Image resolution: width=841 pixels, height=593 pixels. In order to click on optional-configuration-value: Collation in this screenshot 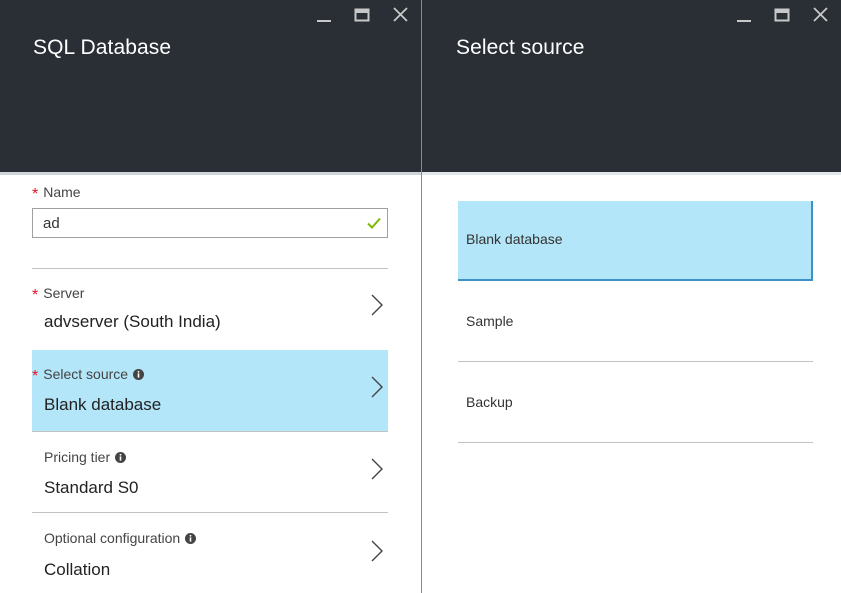, I will do `click(77, 569)`.